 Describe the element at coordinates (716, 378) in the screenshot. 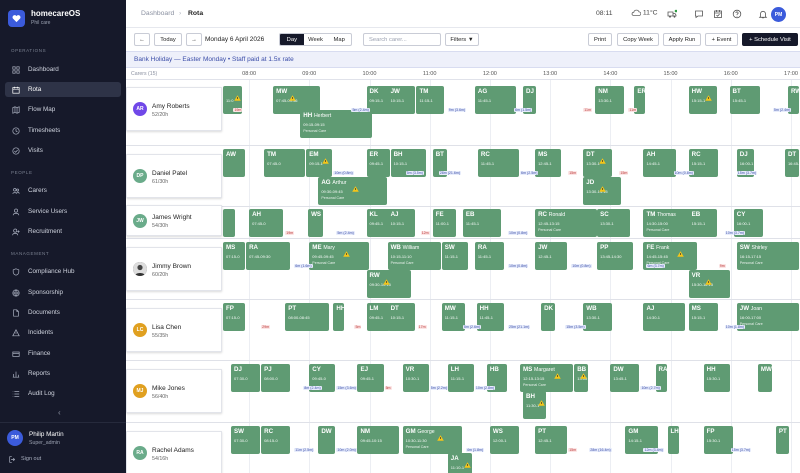

I see `visit-shift: HH 15:30-1` at that location.